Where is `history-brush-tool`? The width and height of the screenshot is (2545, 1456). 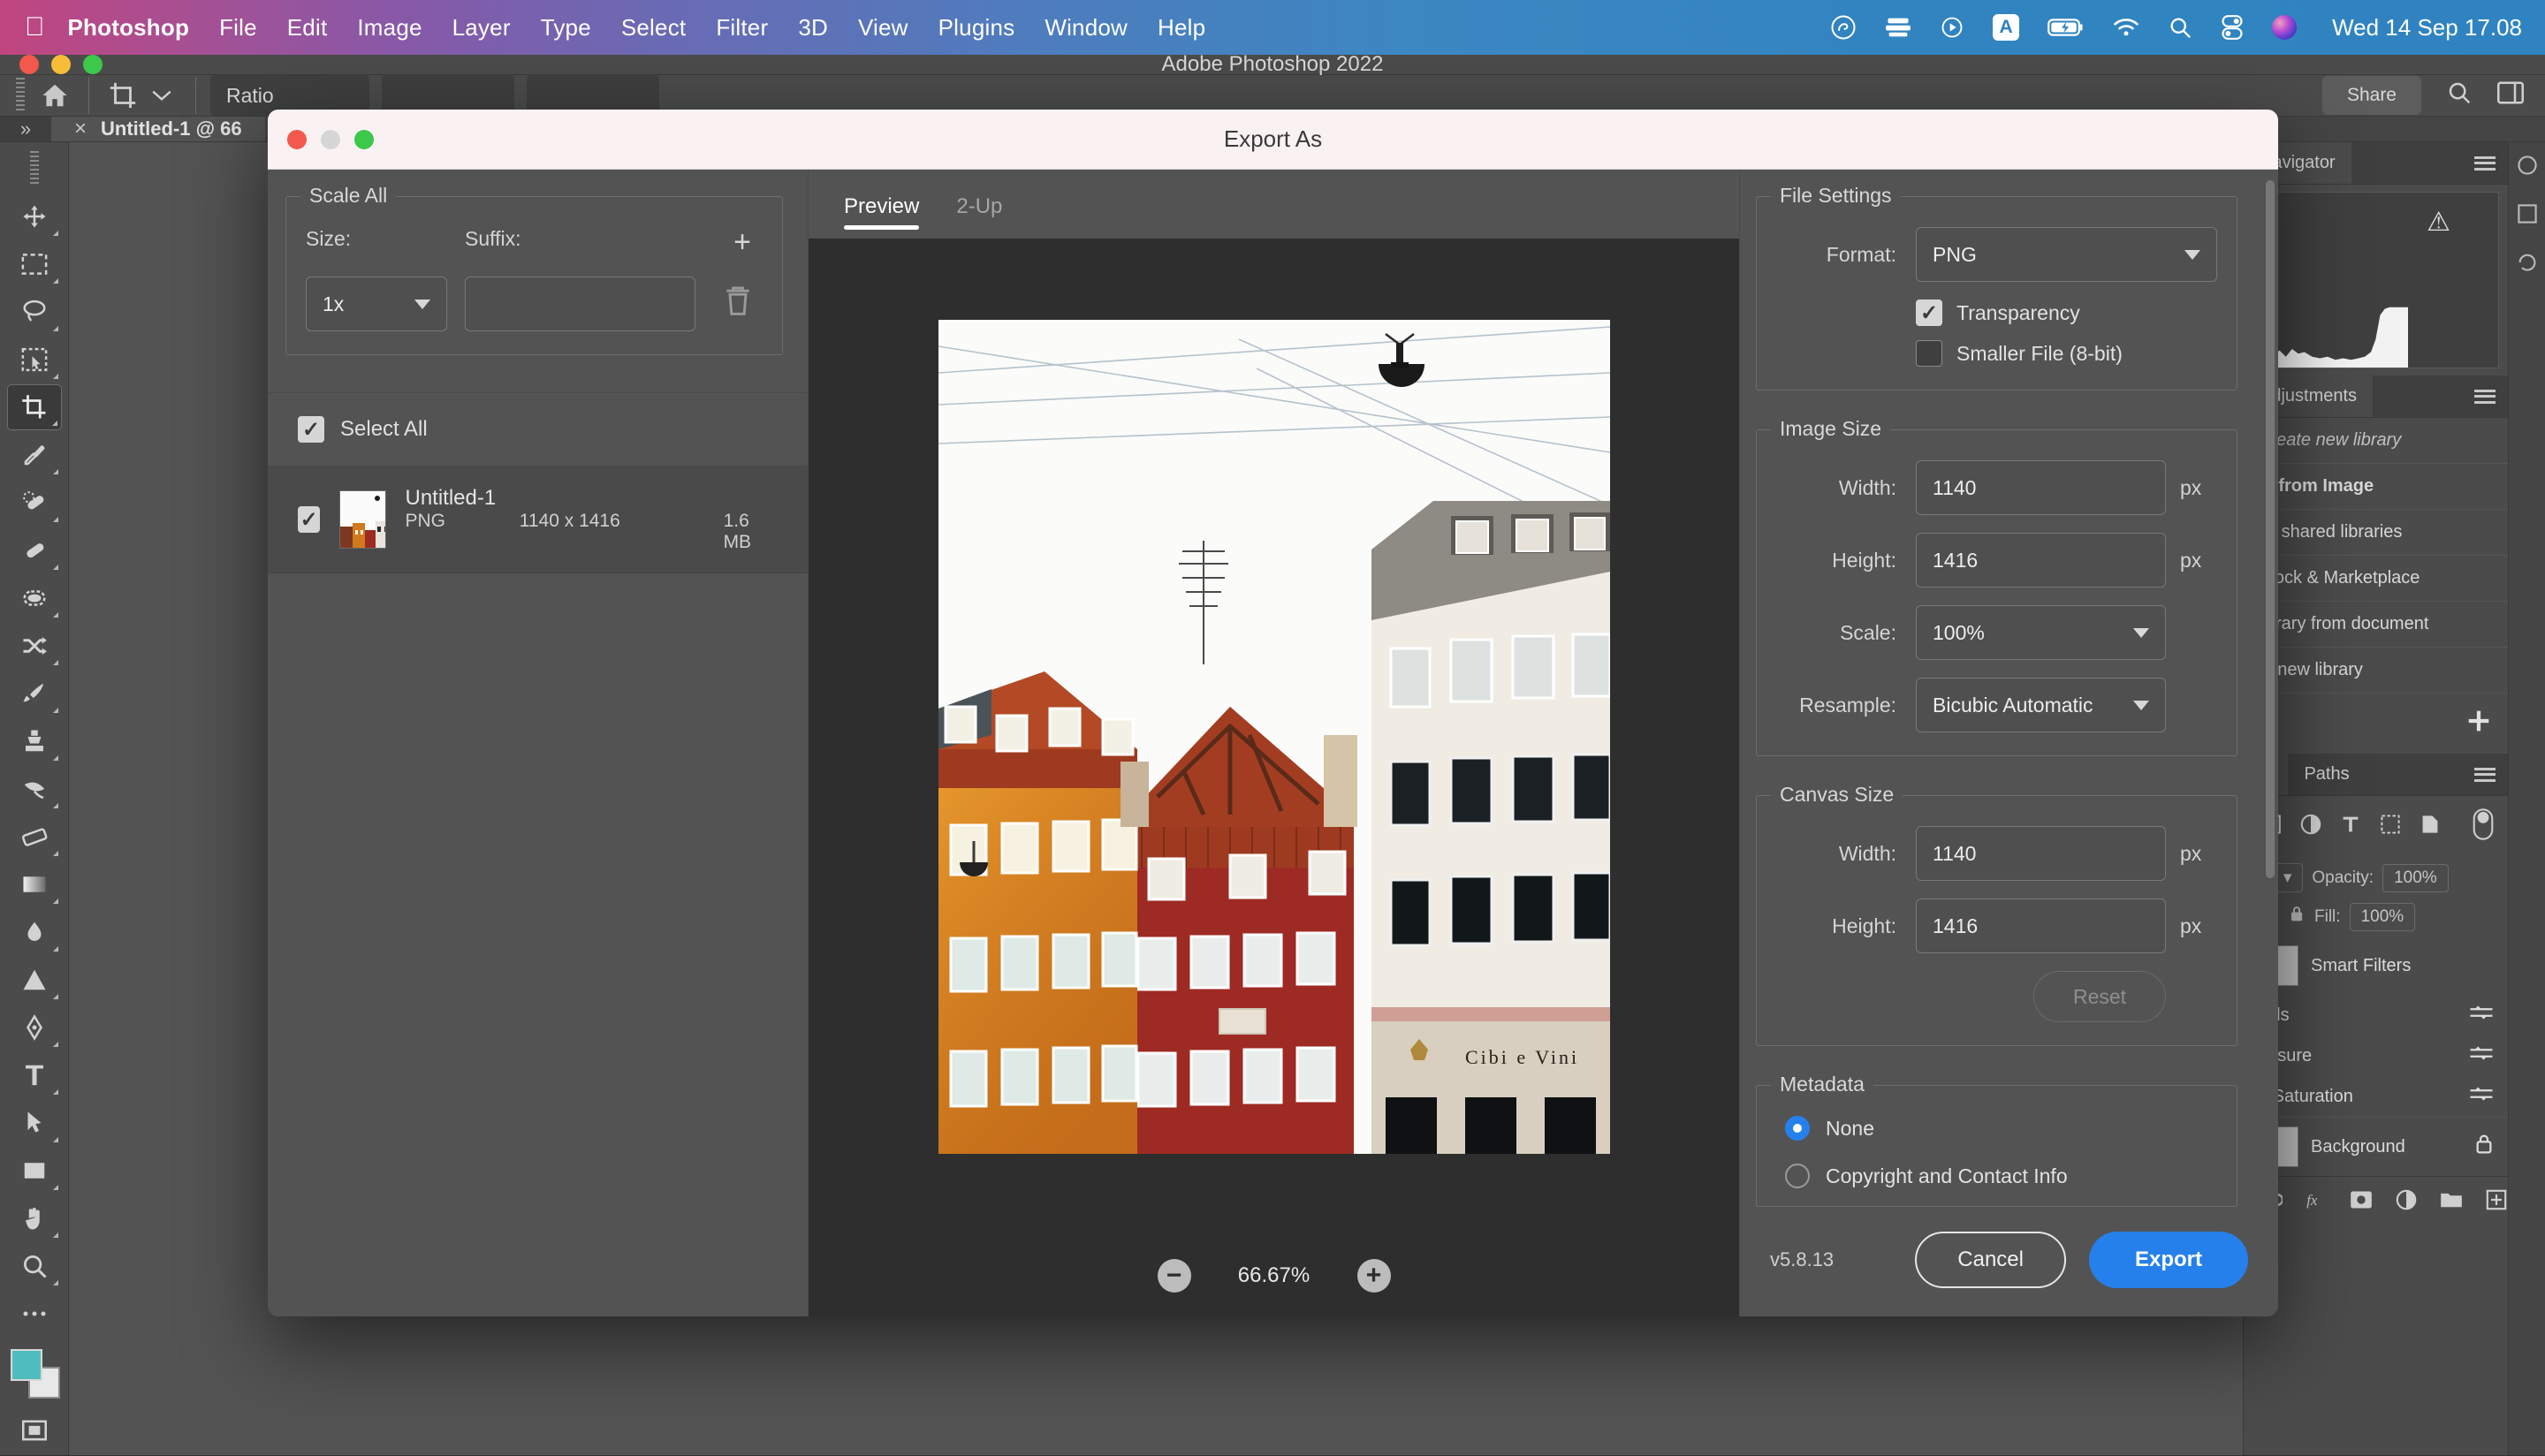
history-brush-tool is located at coordinates (34, 789).